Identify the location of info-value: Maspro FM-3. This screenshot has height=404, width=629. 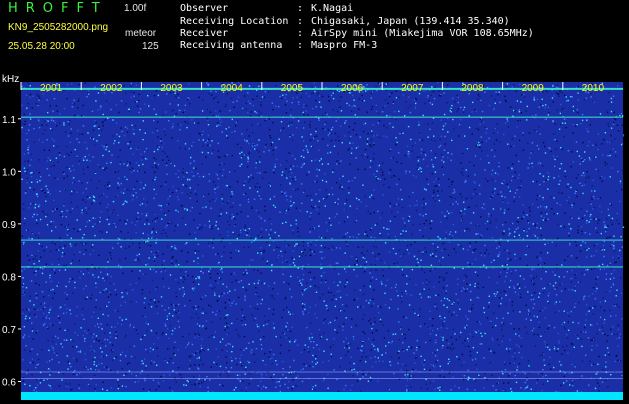
(344, 45).